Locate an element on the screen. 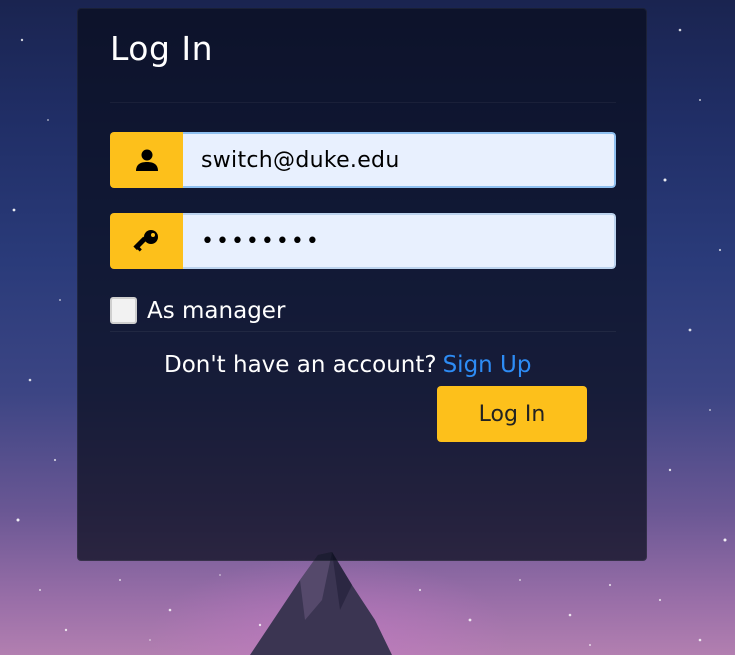 This screenshot has height=655, width=735. email-addon is located at coordinates (146, 160).